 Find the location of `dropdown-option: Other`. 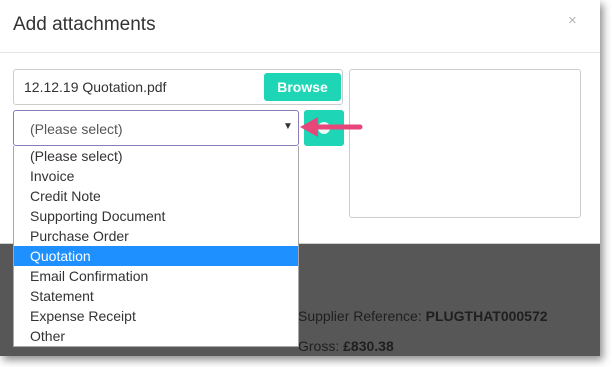

dropdown-option: Other is located at coordinates (156, 336).